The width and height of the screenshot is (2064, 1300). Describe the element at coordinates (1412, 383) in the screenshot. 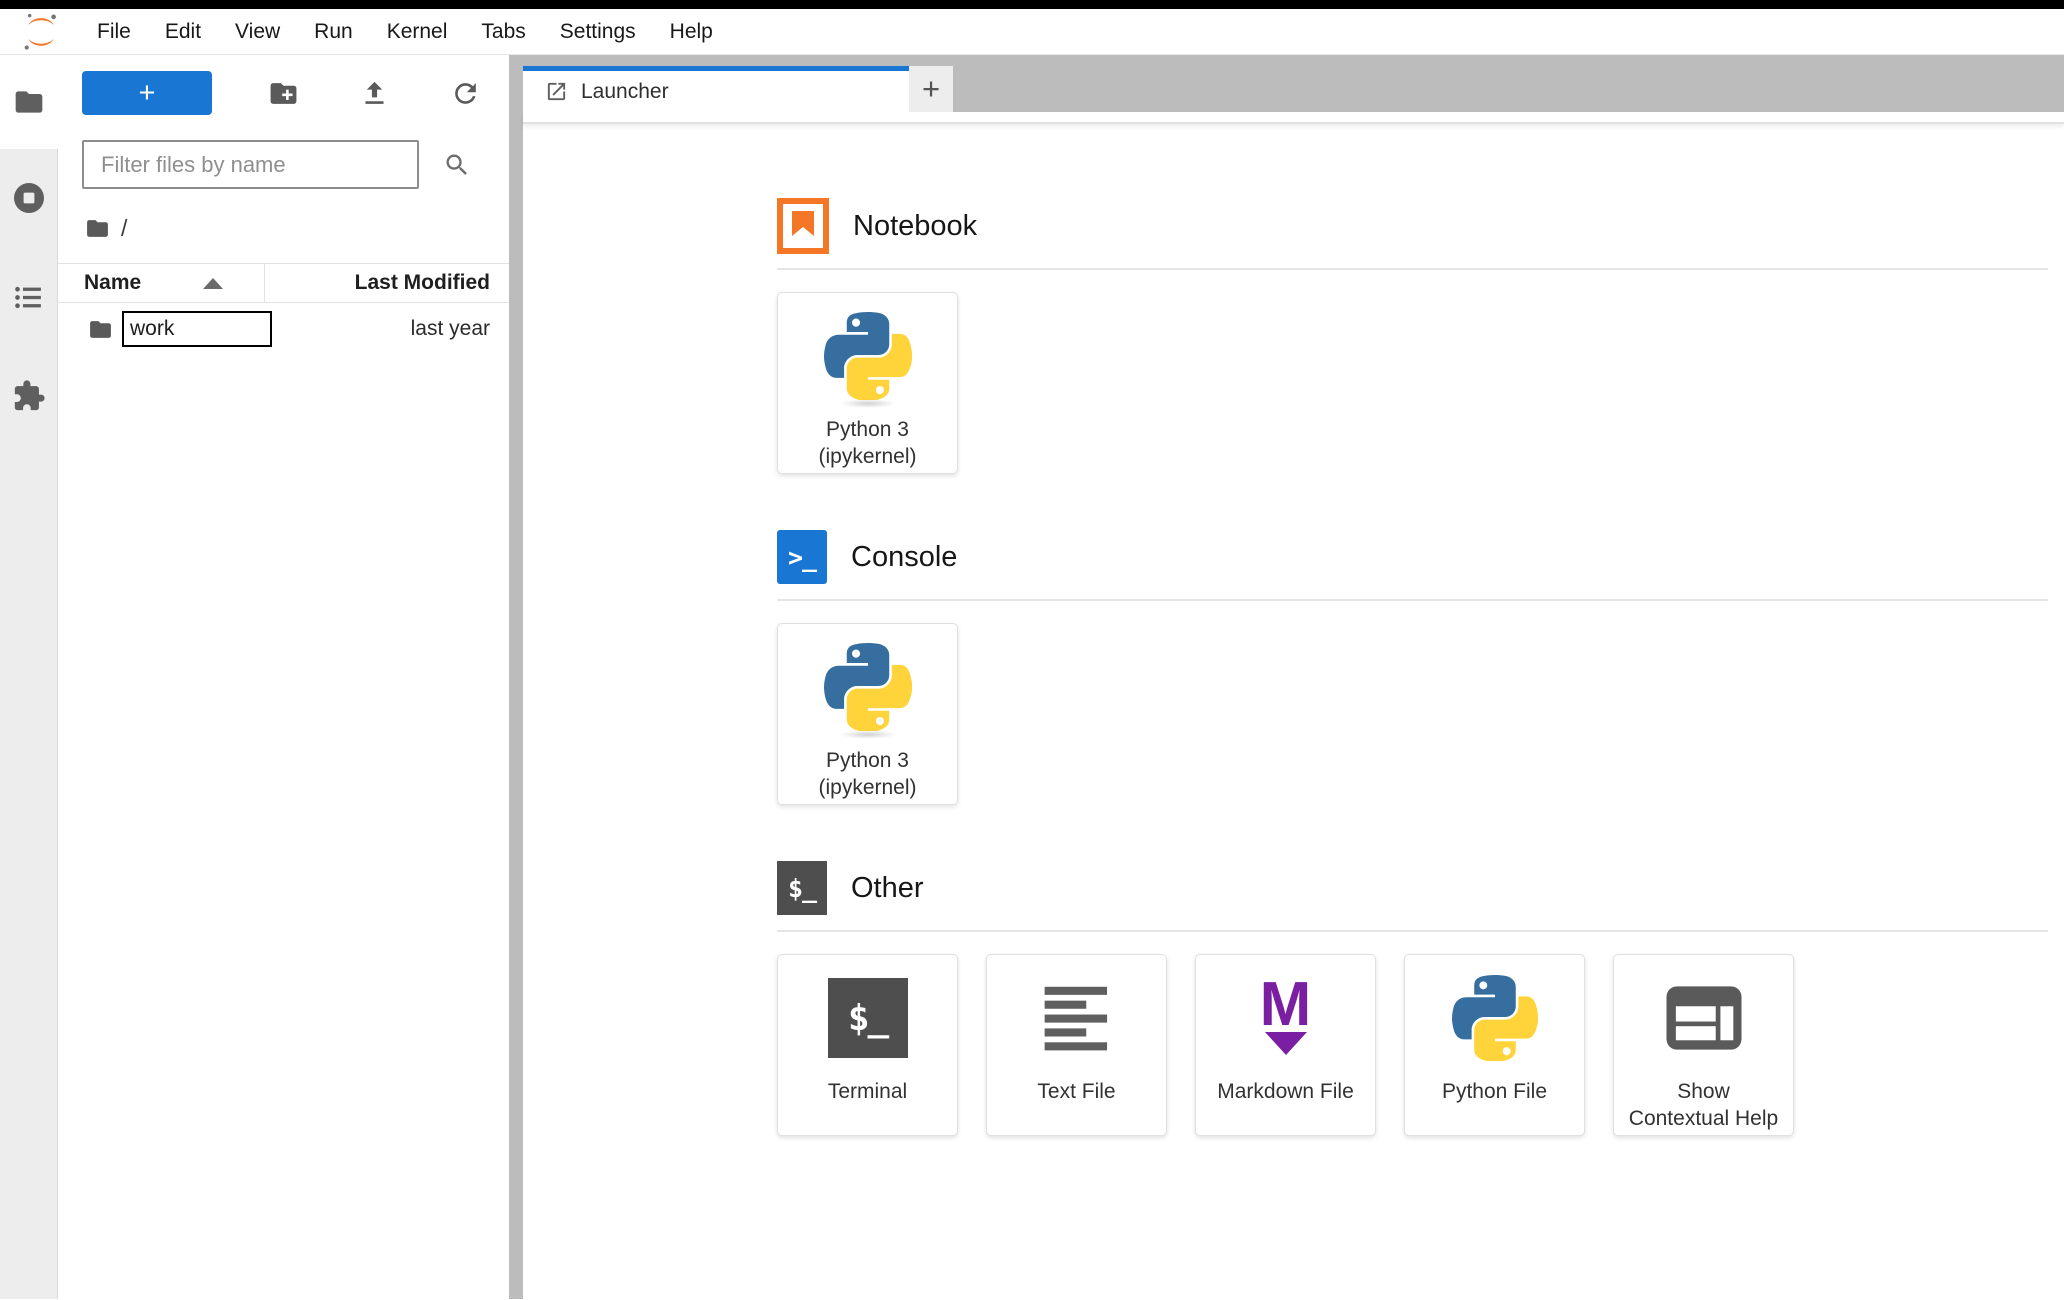

I see `section-cards: Python 3 (ipykernel)` at that location.